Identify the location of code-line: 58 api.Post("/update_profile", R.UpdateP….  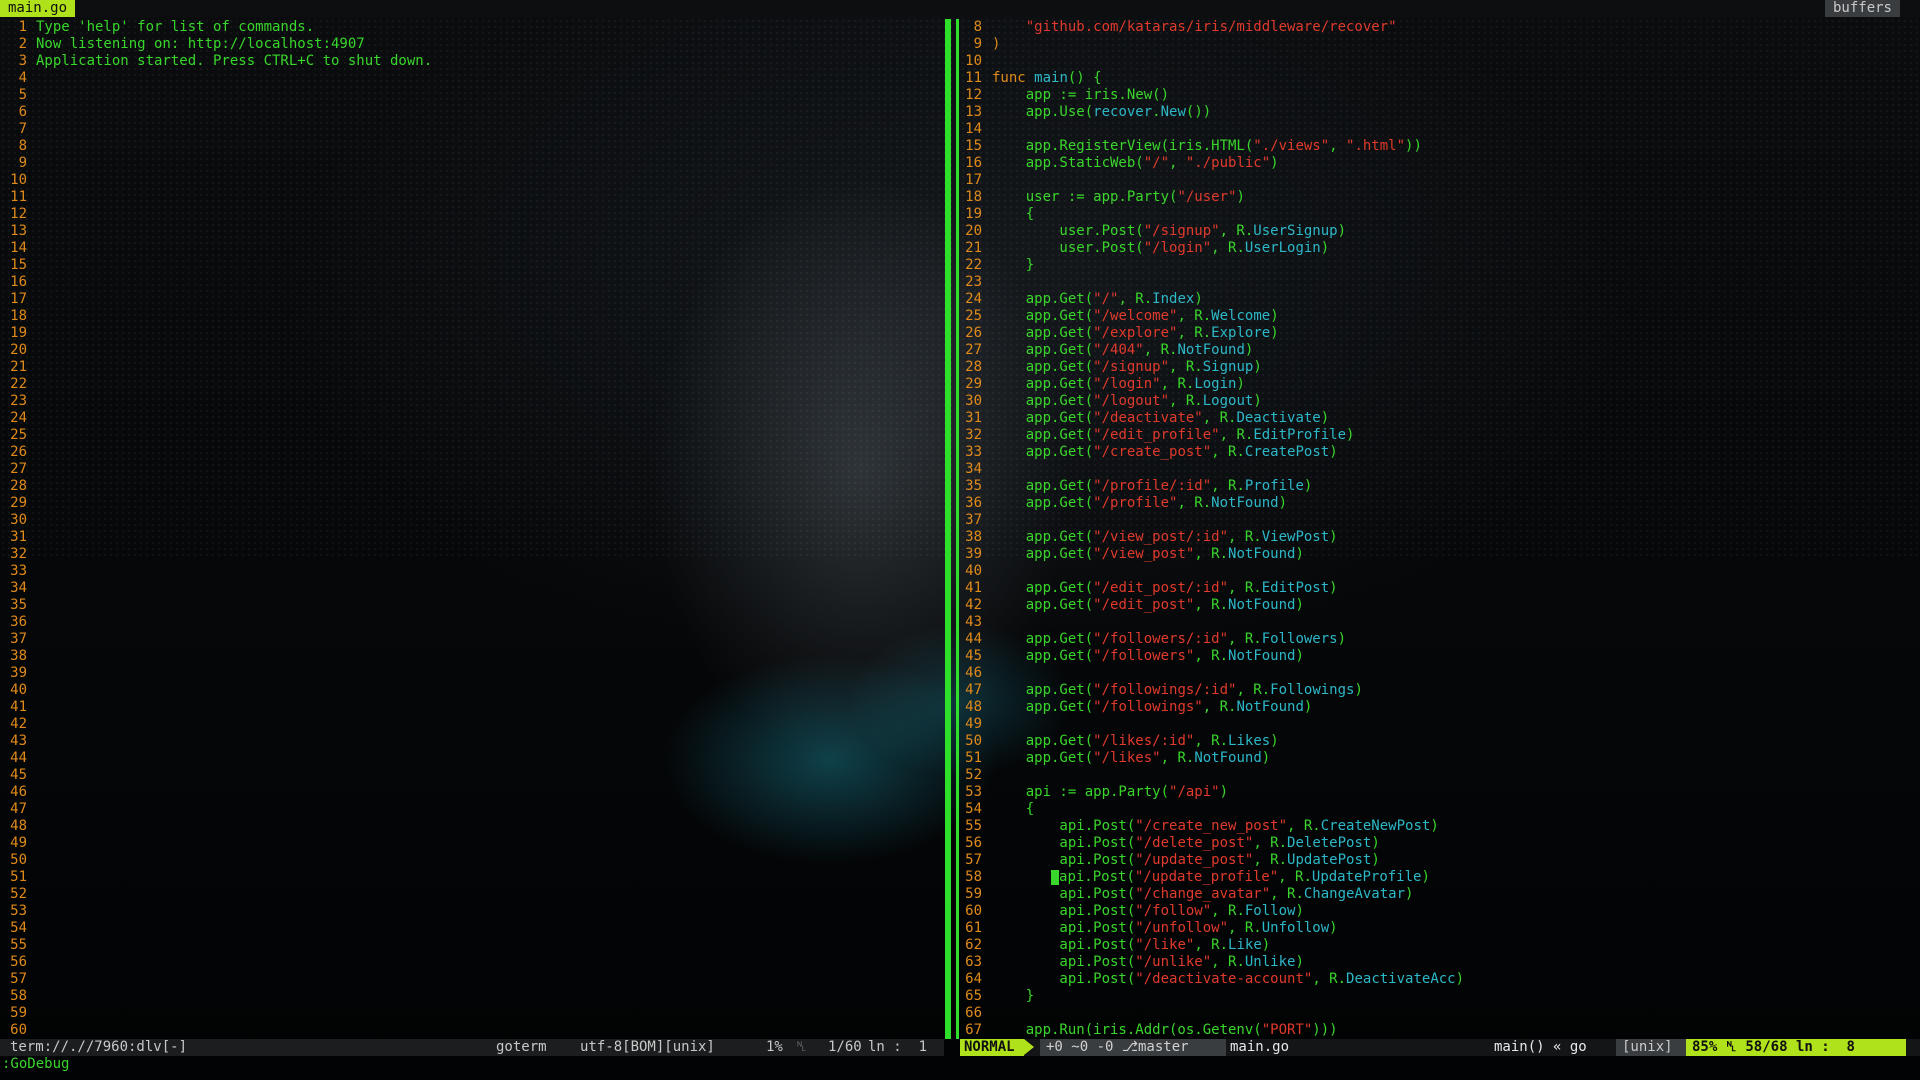
(1436, 877).